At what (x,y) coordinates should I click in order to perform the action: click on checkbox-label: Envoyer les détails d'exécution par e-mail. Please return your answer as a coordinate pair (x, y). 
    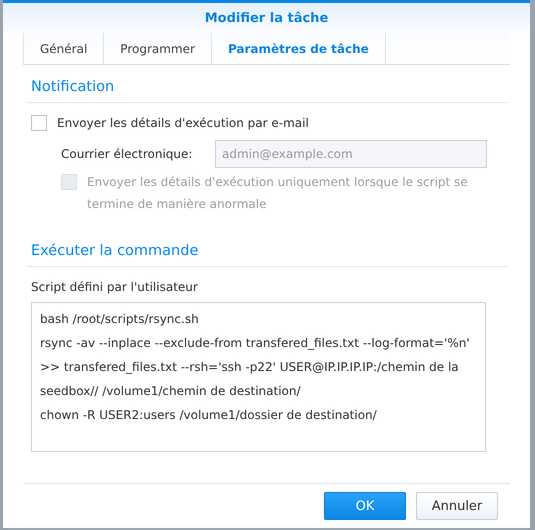
    Looking at the image, I should click on (183, 123).